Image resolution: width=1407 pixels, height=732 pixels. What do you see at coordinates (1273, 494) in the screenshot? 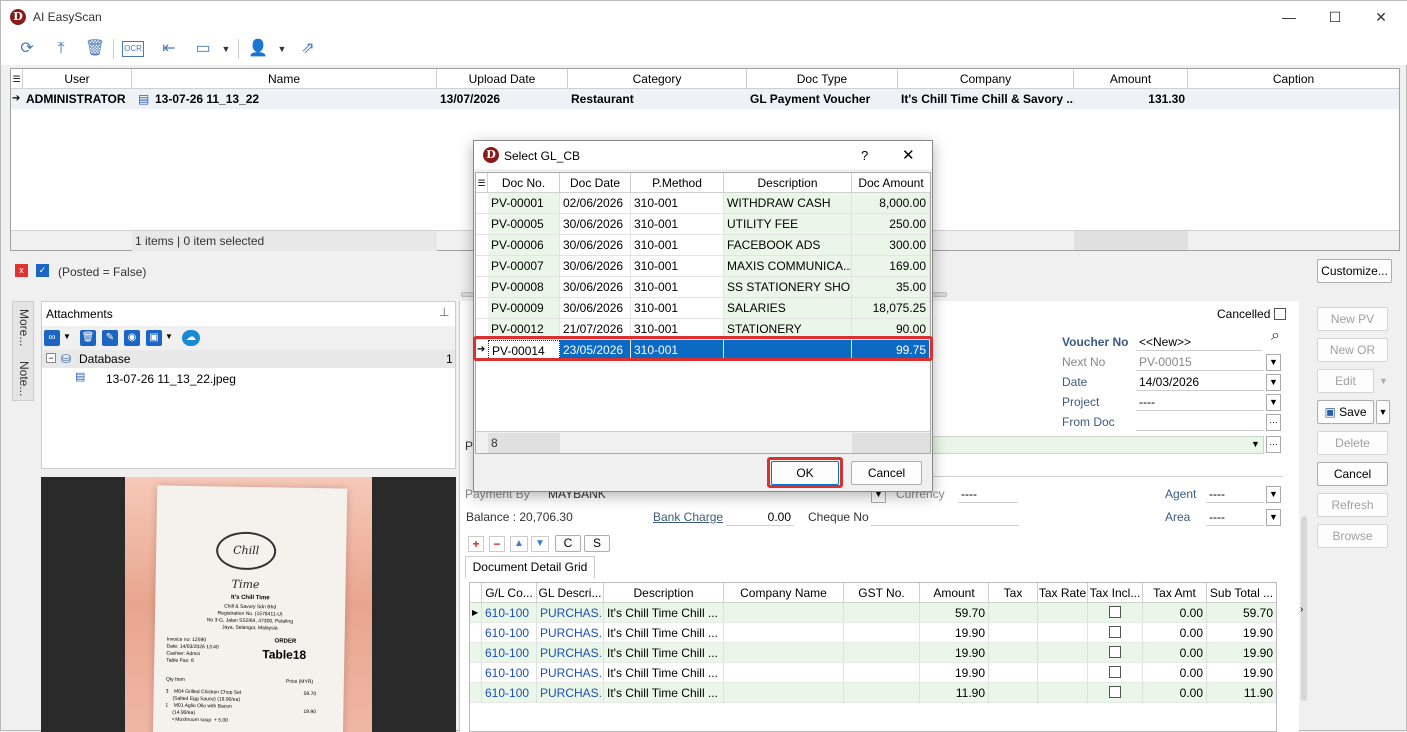
I see `agent-dropdown: ▼` at bounding box center [1273, 494].